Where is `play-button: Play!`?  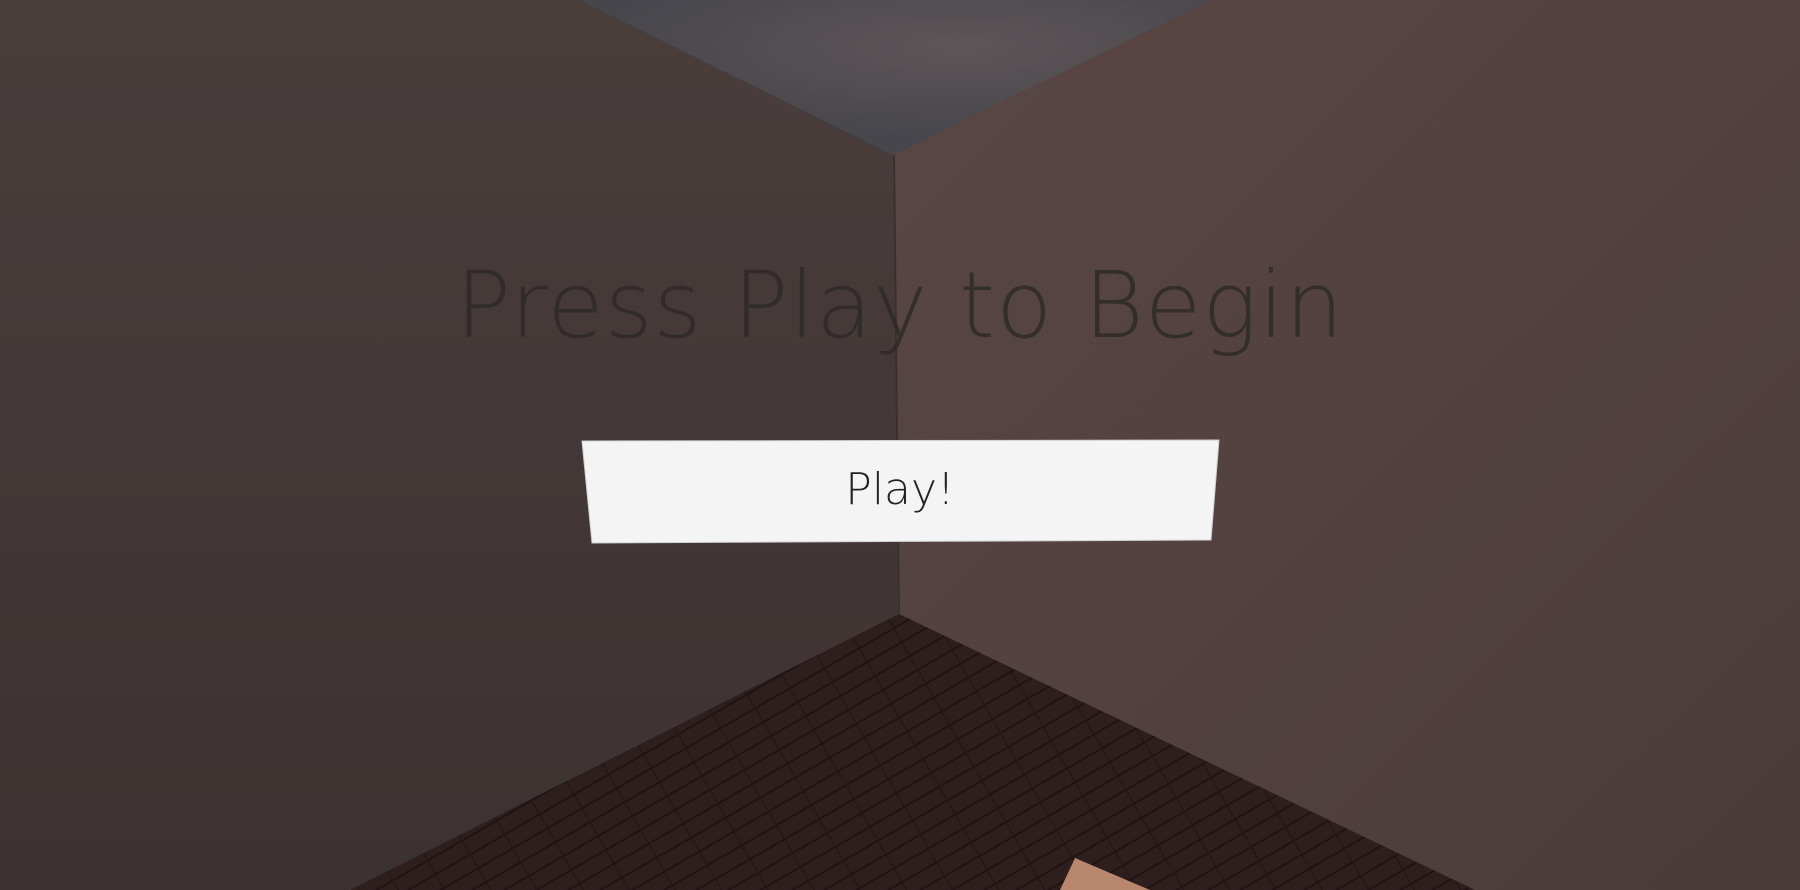 play-button: Play! is located at coordinates (900, 492).